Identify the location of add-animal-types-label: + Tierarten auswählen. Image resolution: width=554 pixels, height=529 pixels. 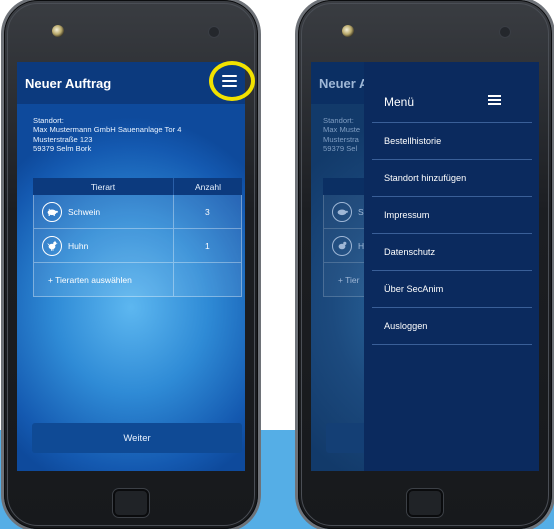
(90, 279).